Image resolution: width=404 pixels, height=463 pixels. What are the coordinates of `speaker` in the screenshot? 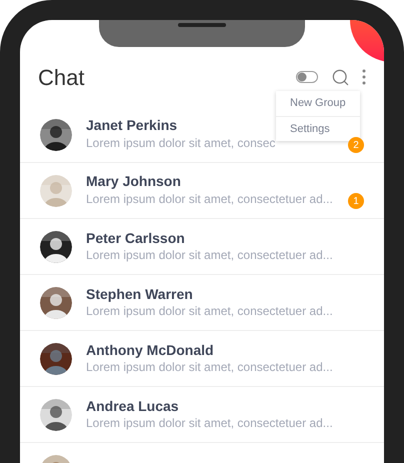 It's located at (202, 25).